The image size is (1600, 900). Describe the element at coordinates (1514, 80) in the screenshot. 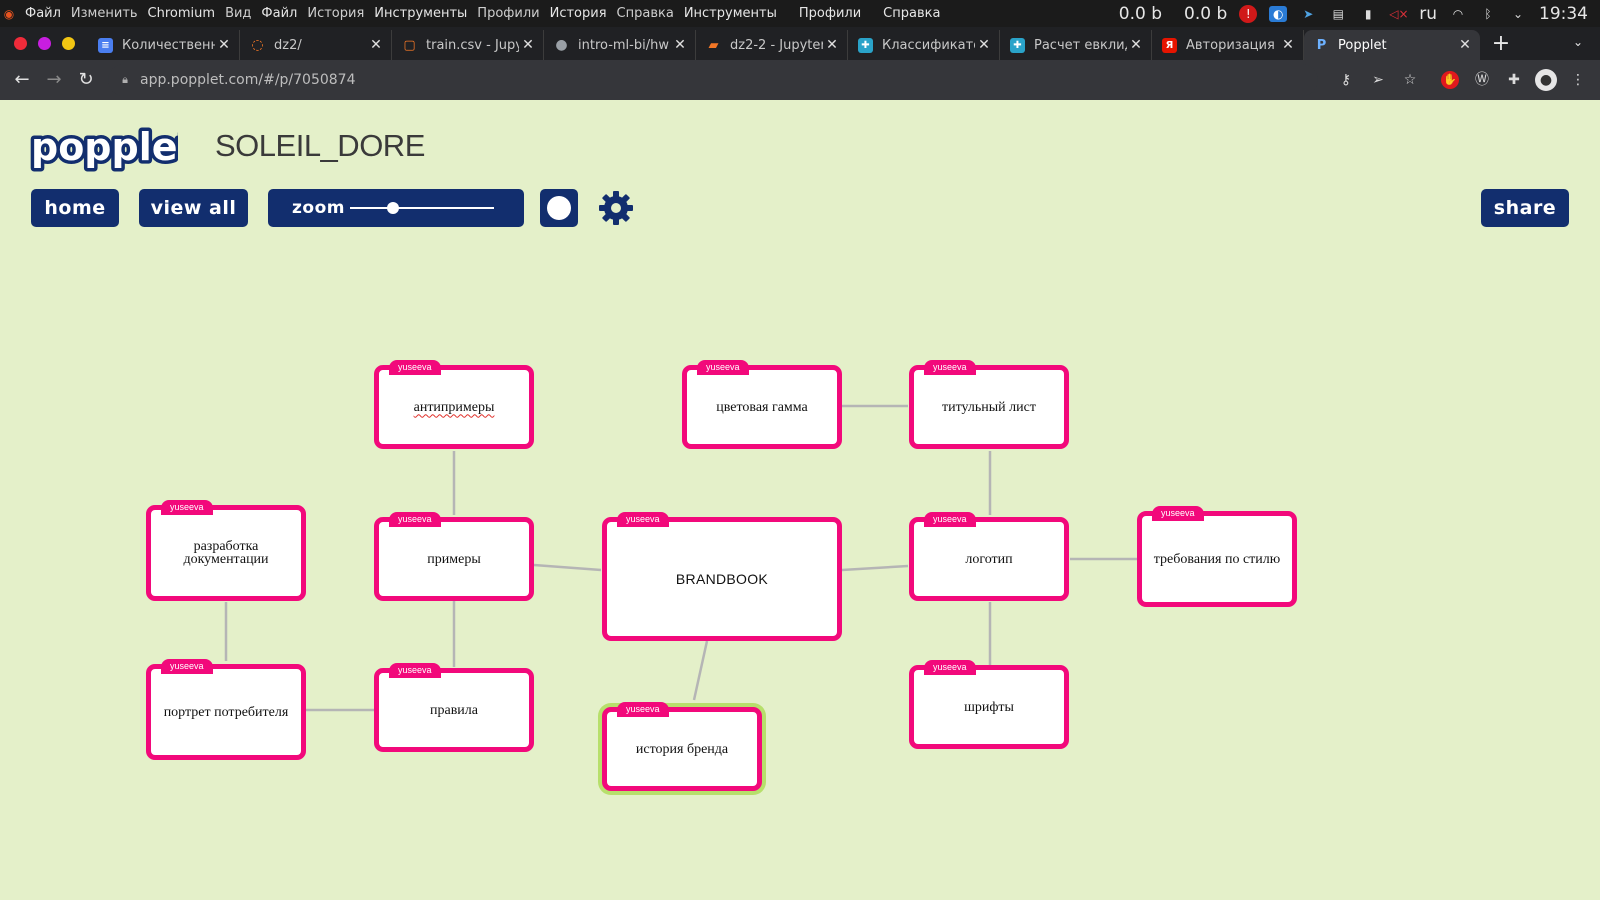

I see `extensions-puzzle-icon: ✚` at that location.